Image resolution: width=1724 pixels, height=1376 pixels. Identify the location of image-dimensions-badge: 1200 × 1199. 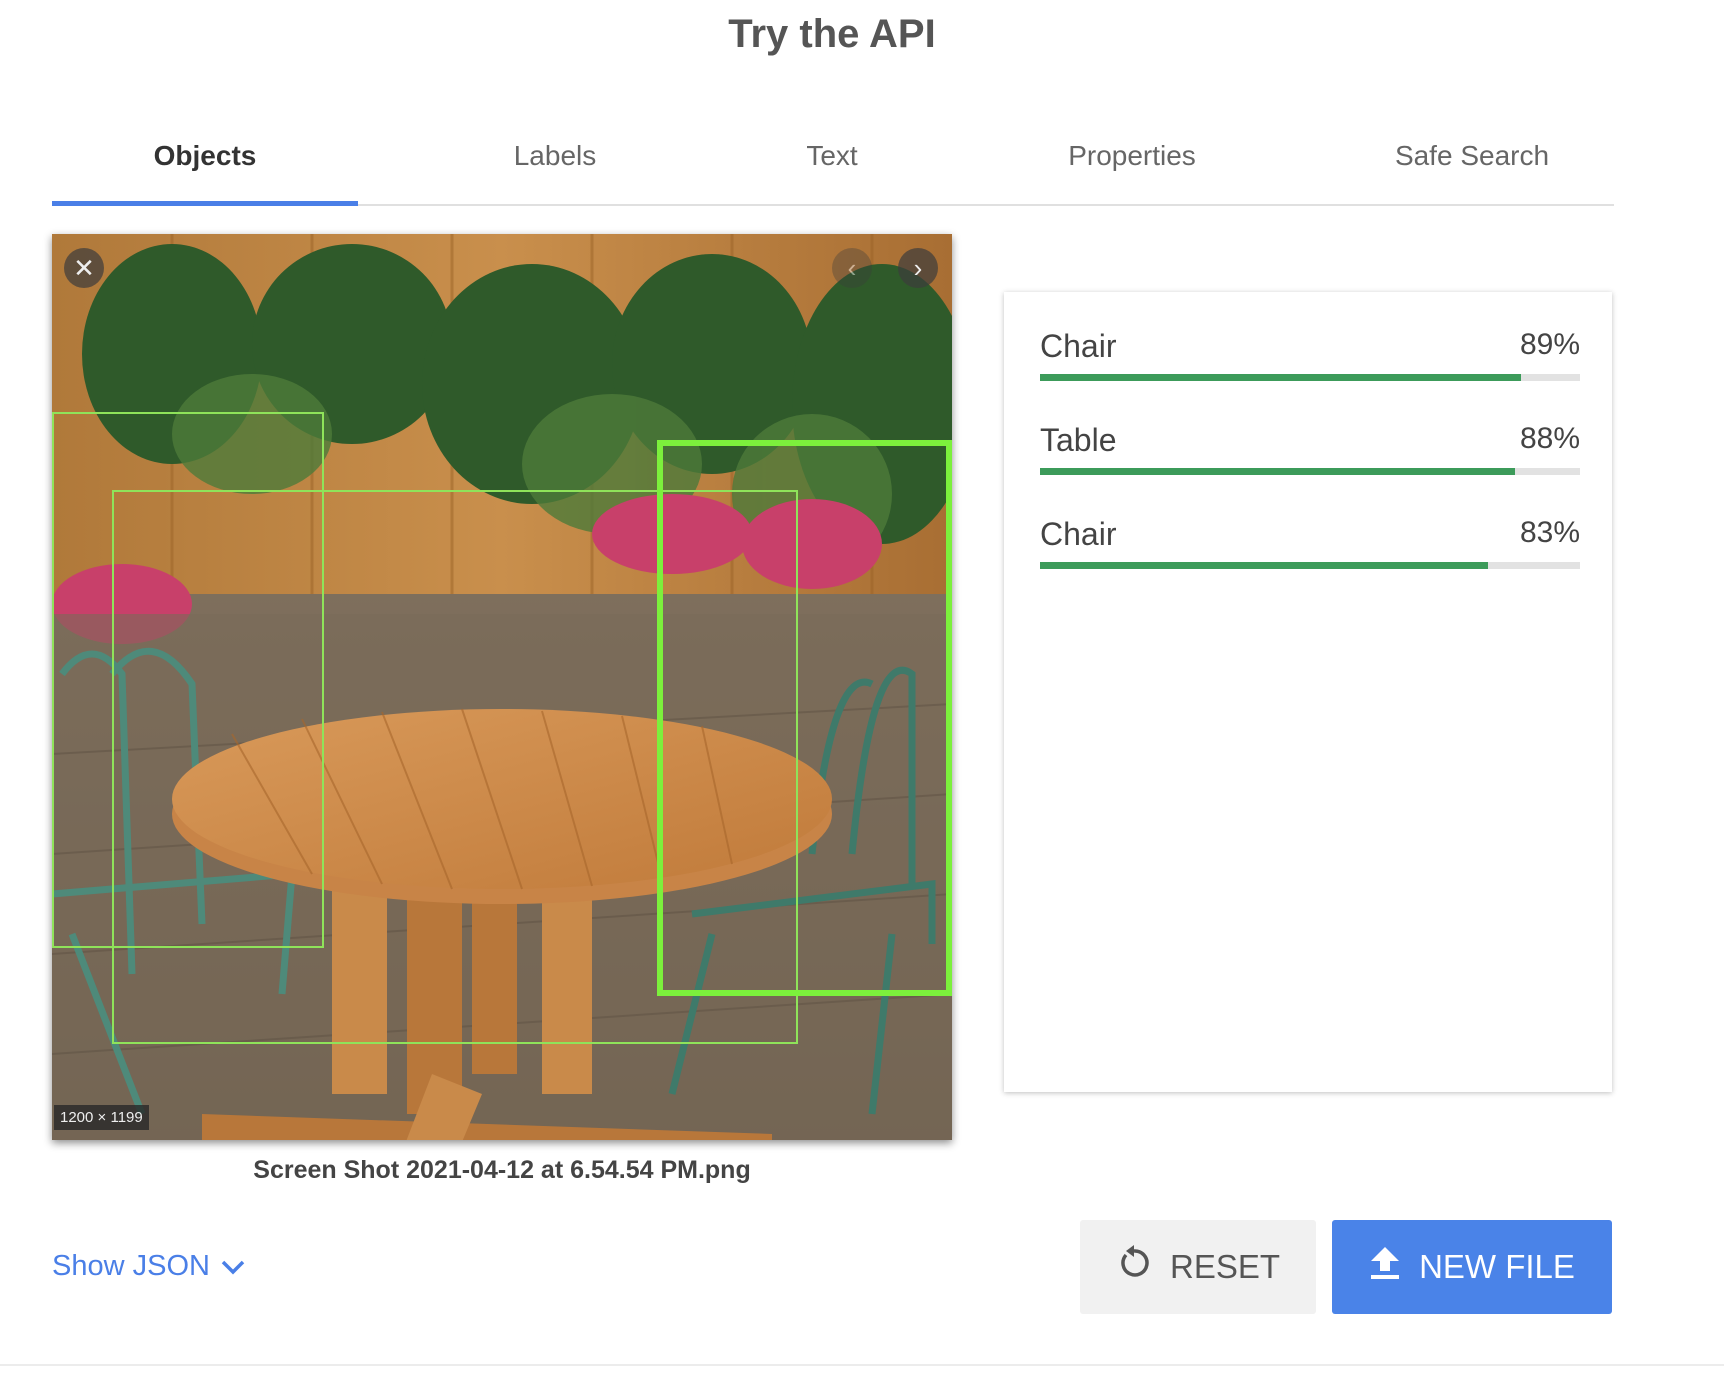
(101, 1117).